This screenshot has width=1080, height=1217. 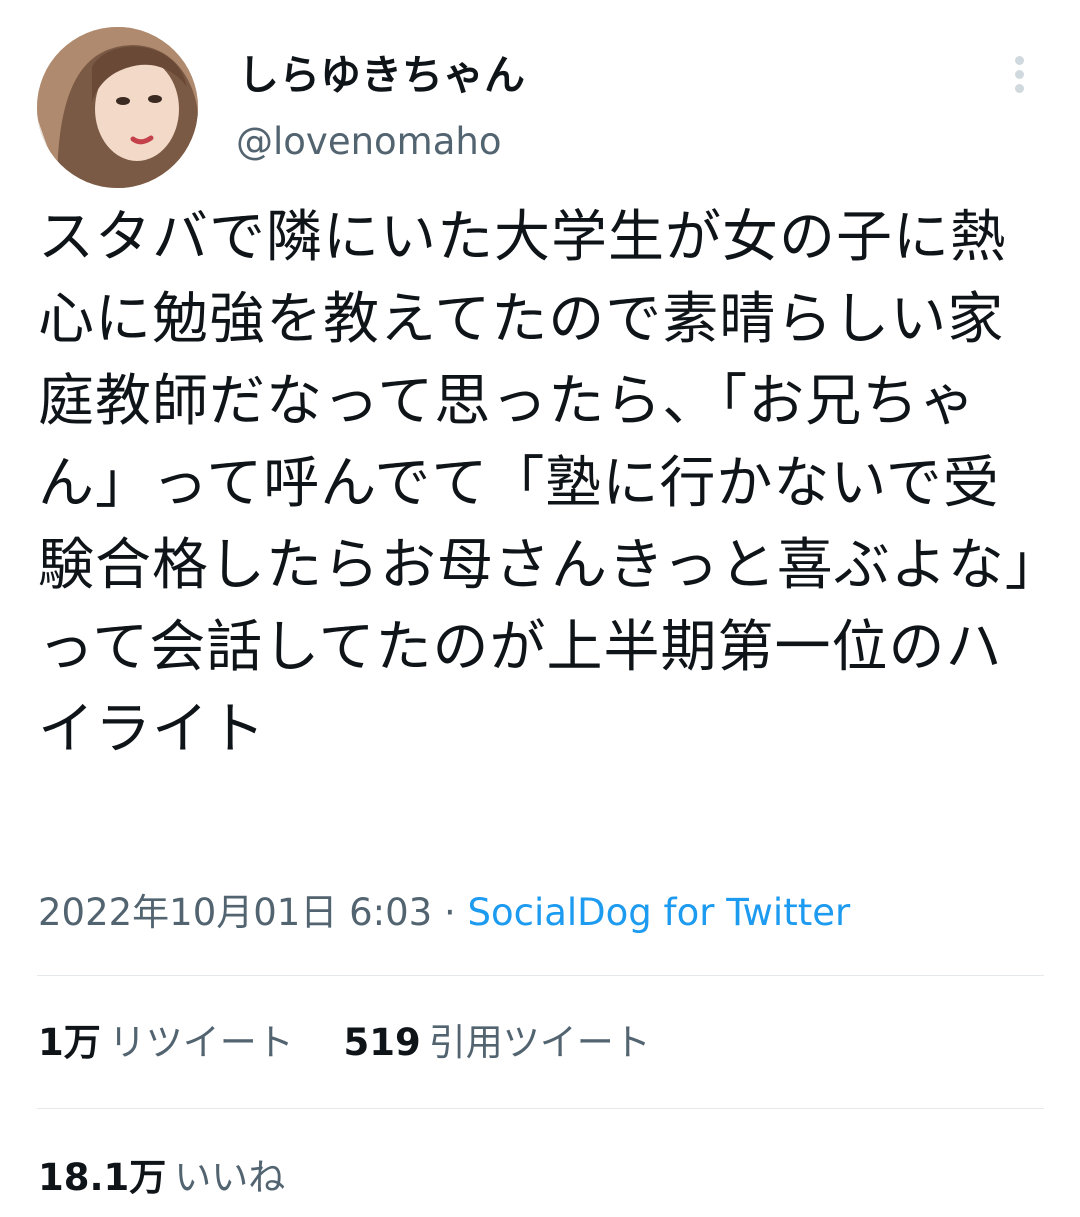 I want to click on retweets-stat: 1万 リツイート, so click(x=166, y=1043).